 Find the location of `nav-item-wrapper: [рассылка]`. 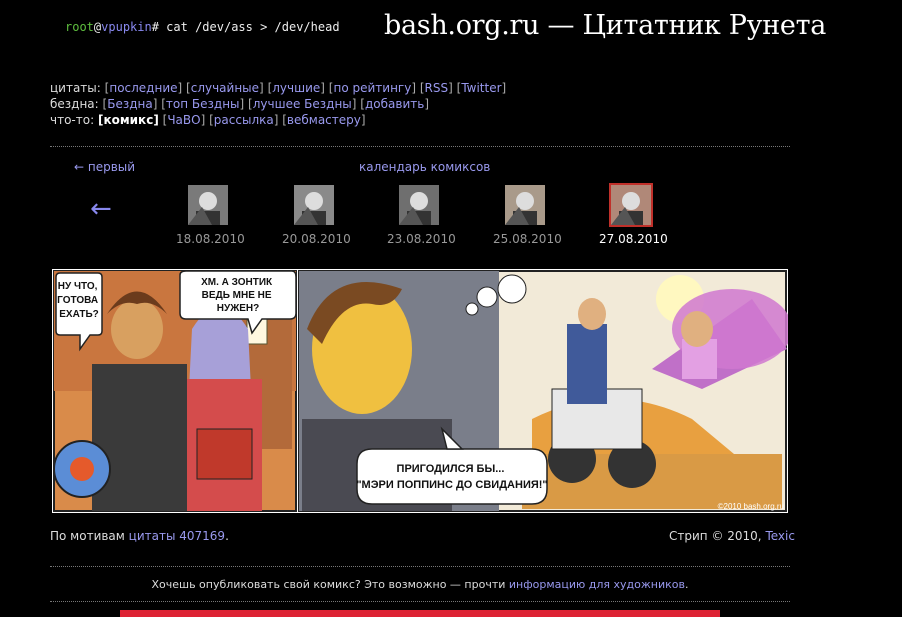

nav-item-wrapper: [рассылка] is located at coordinates (244, 120).